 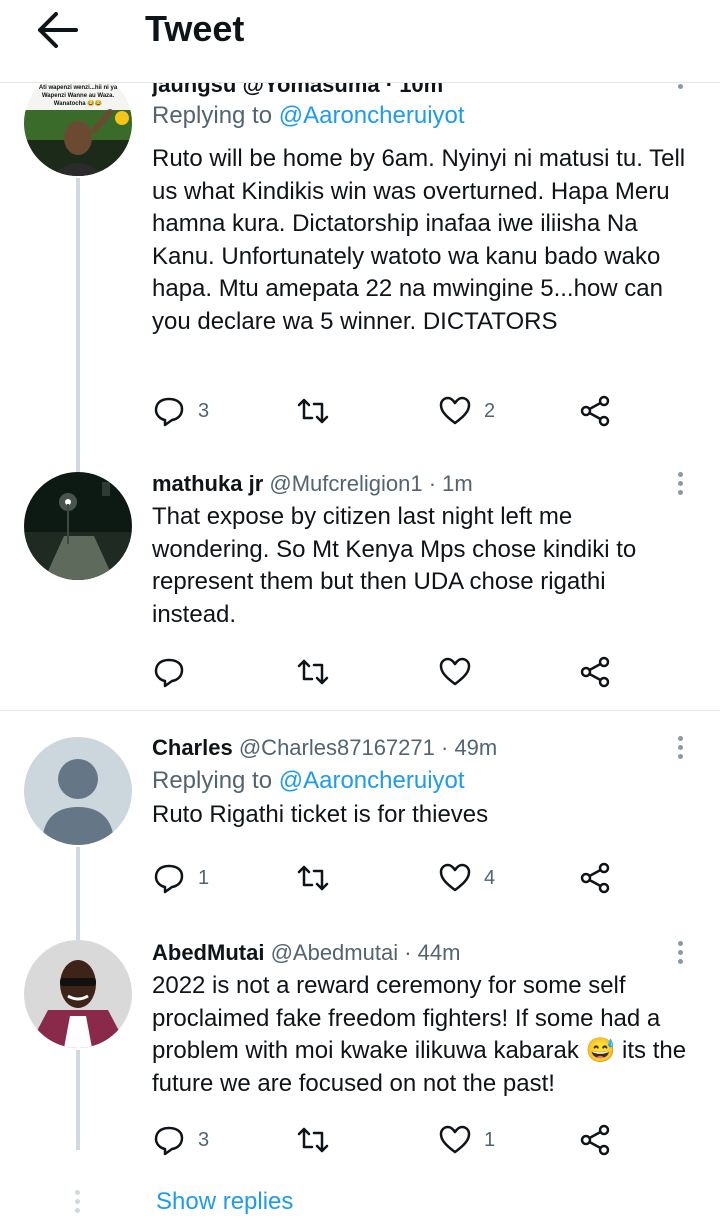 I want to click on tweet-header: AbedMutai @Abedmutai · 44m, so click(x=422, y=953).